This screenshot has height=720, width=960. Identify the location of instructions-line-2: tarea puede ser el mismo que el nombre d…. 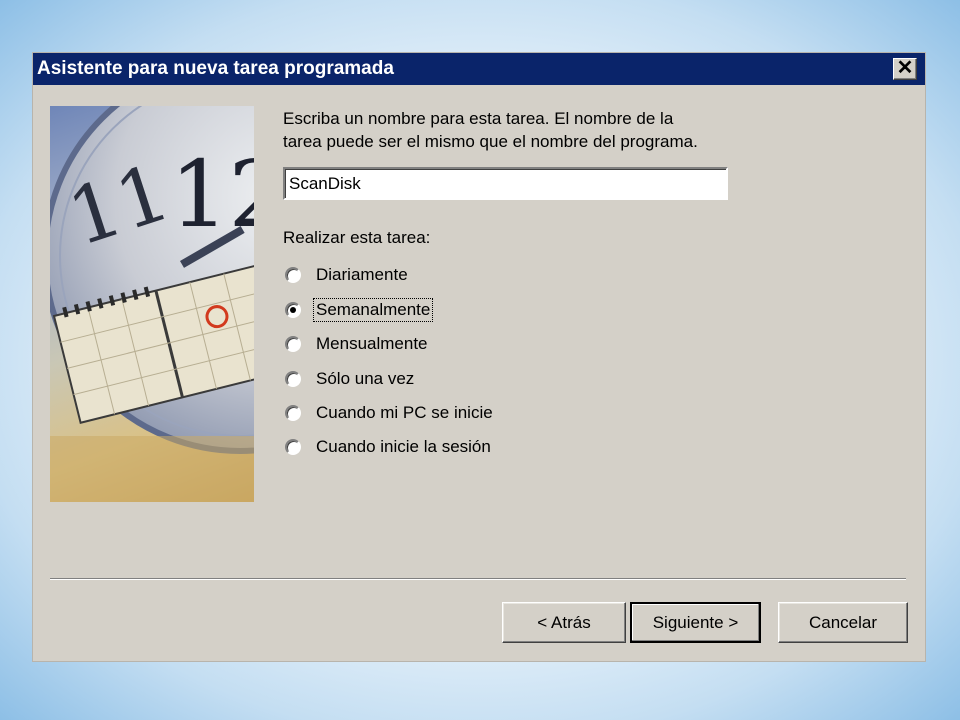
(490, 141).